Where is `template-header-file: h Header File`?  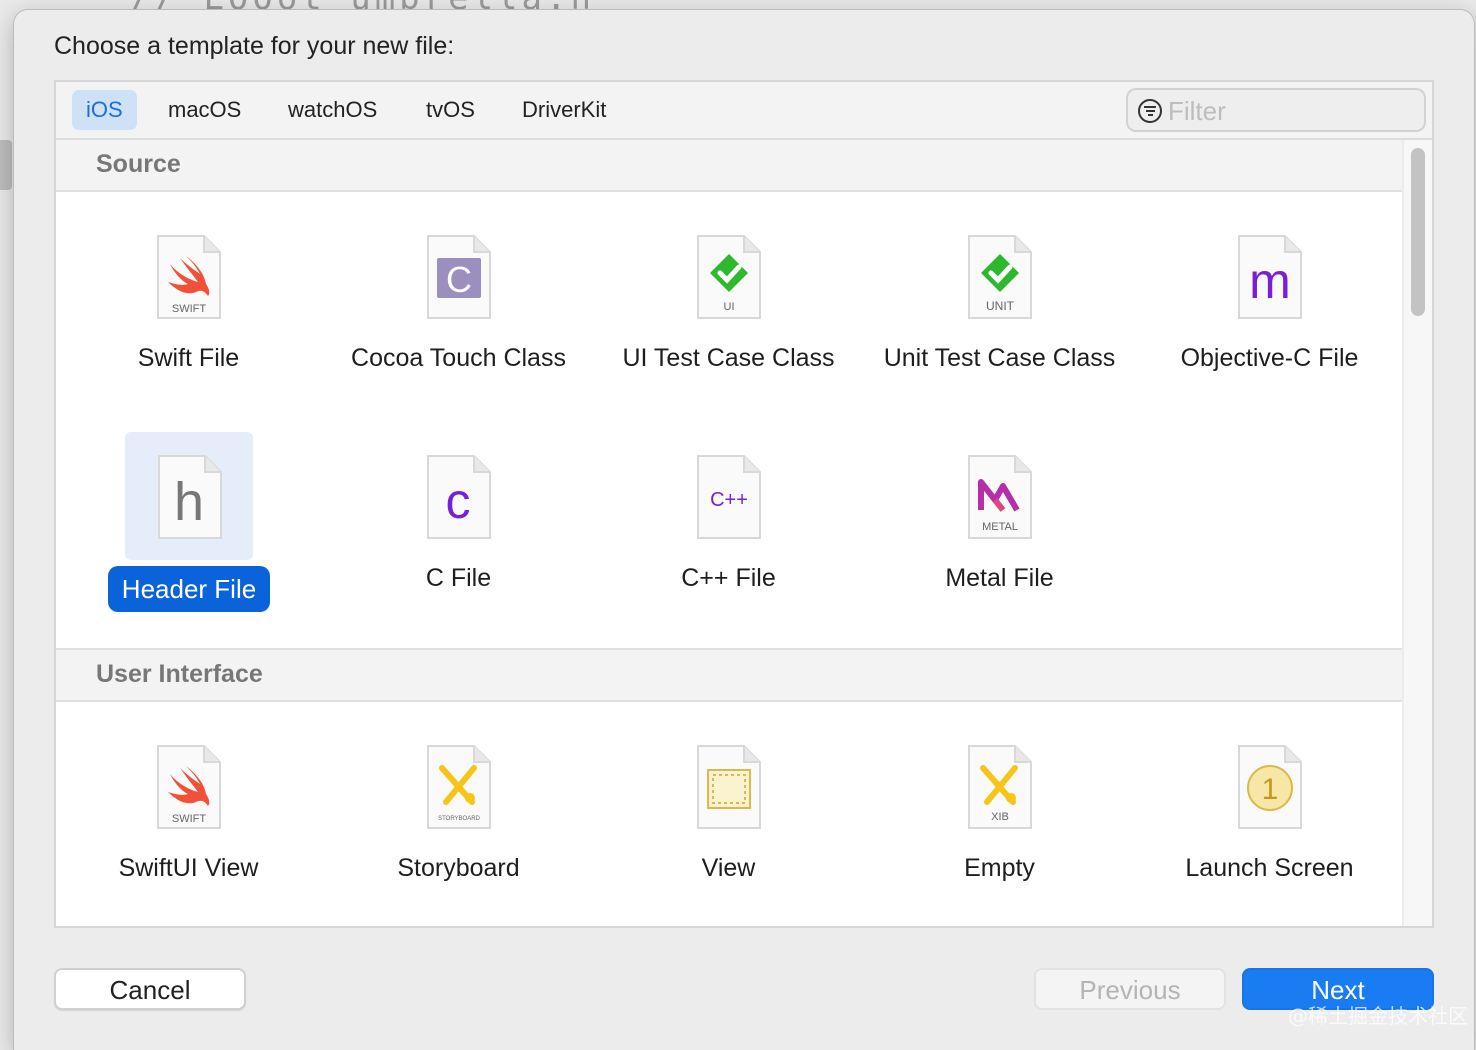 template-header-file: h Header File is located at coordinates (166, 532).